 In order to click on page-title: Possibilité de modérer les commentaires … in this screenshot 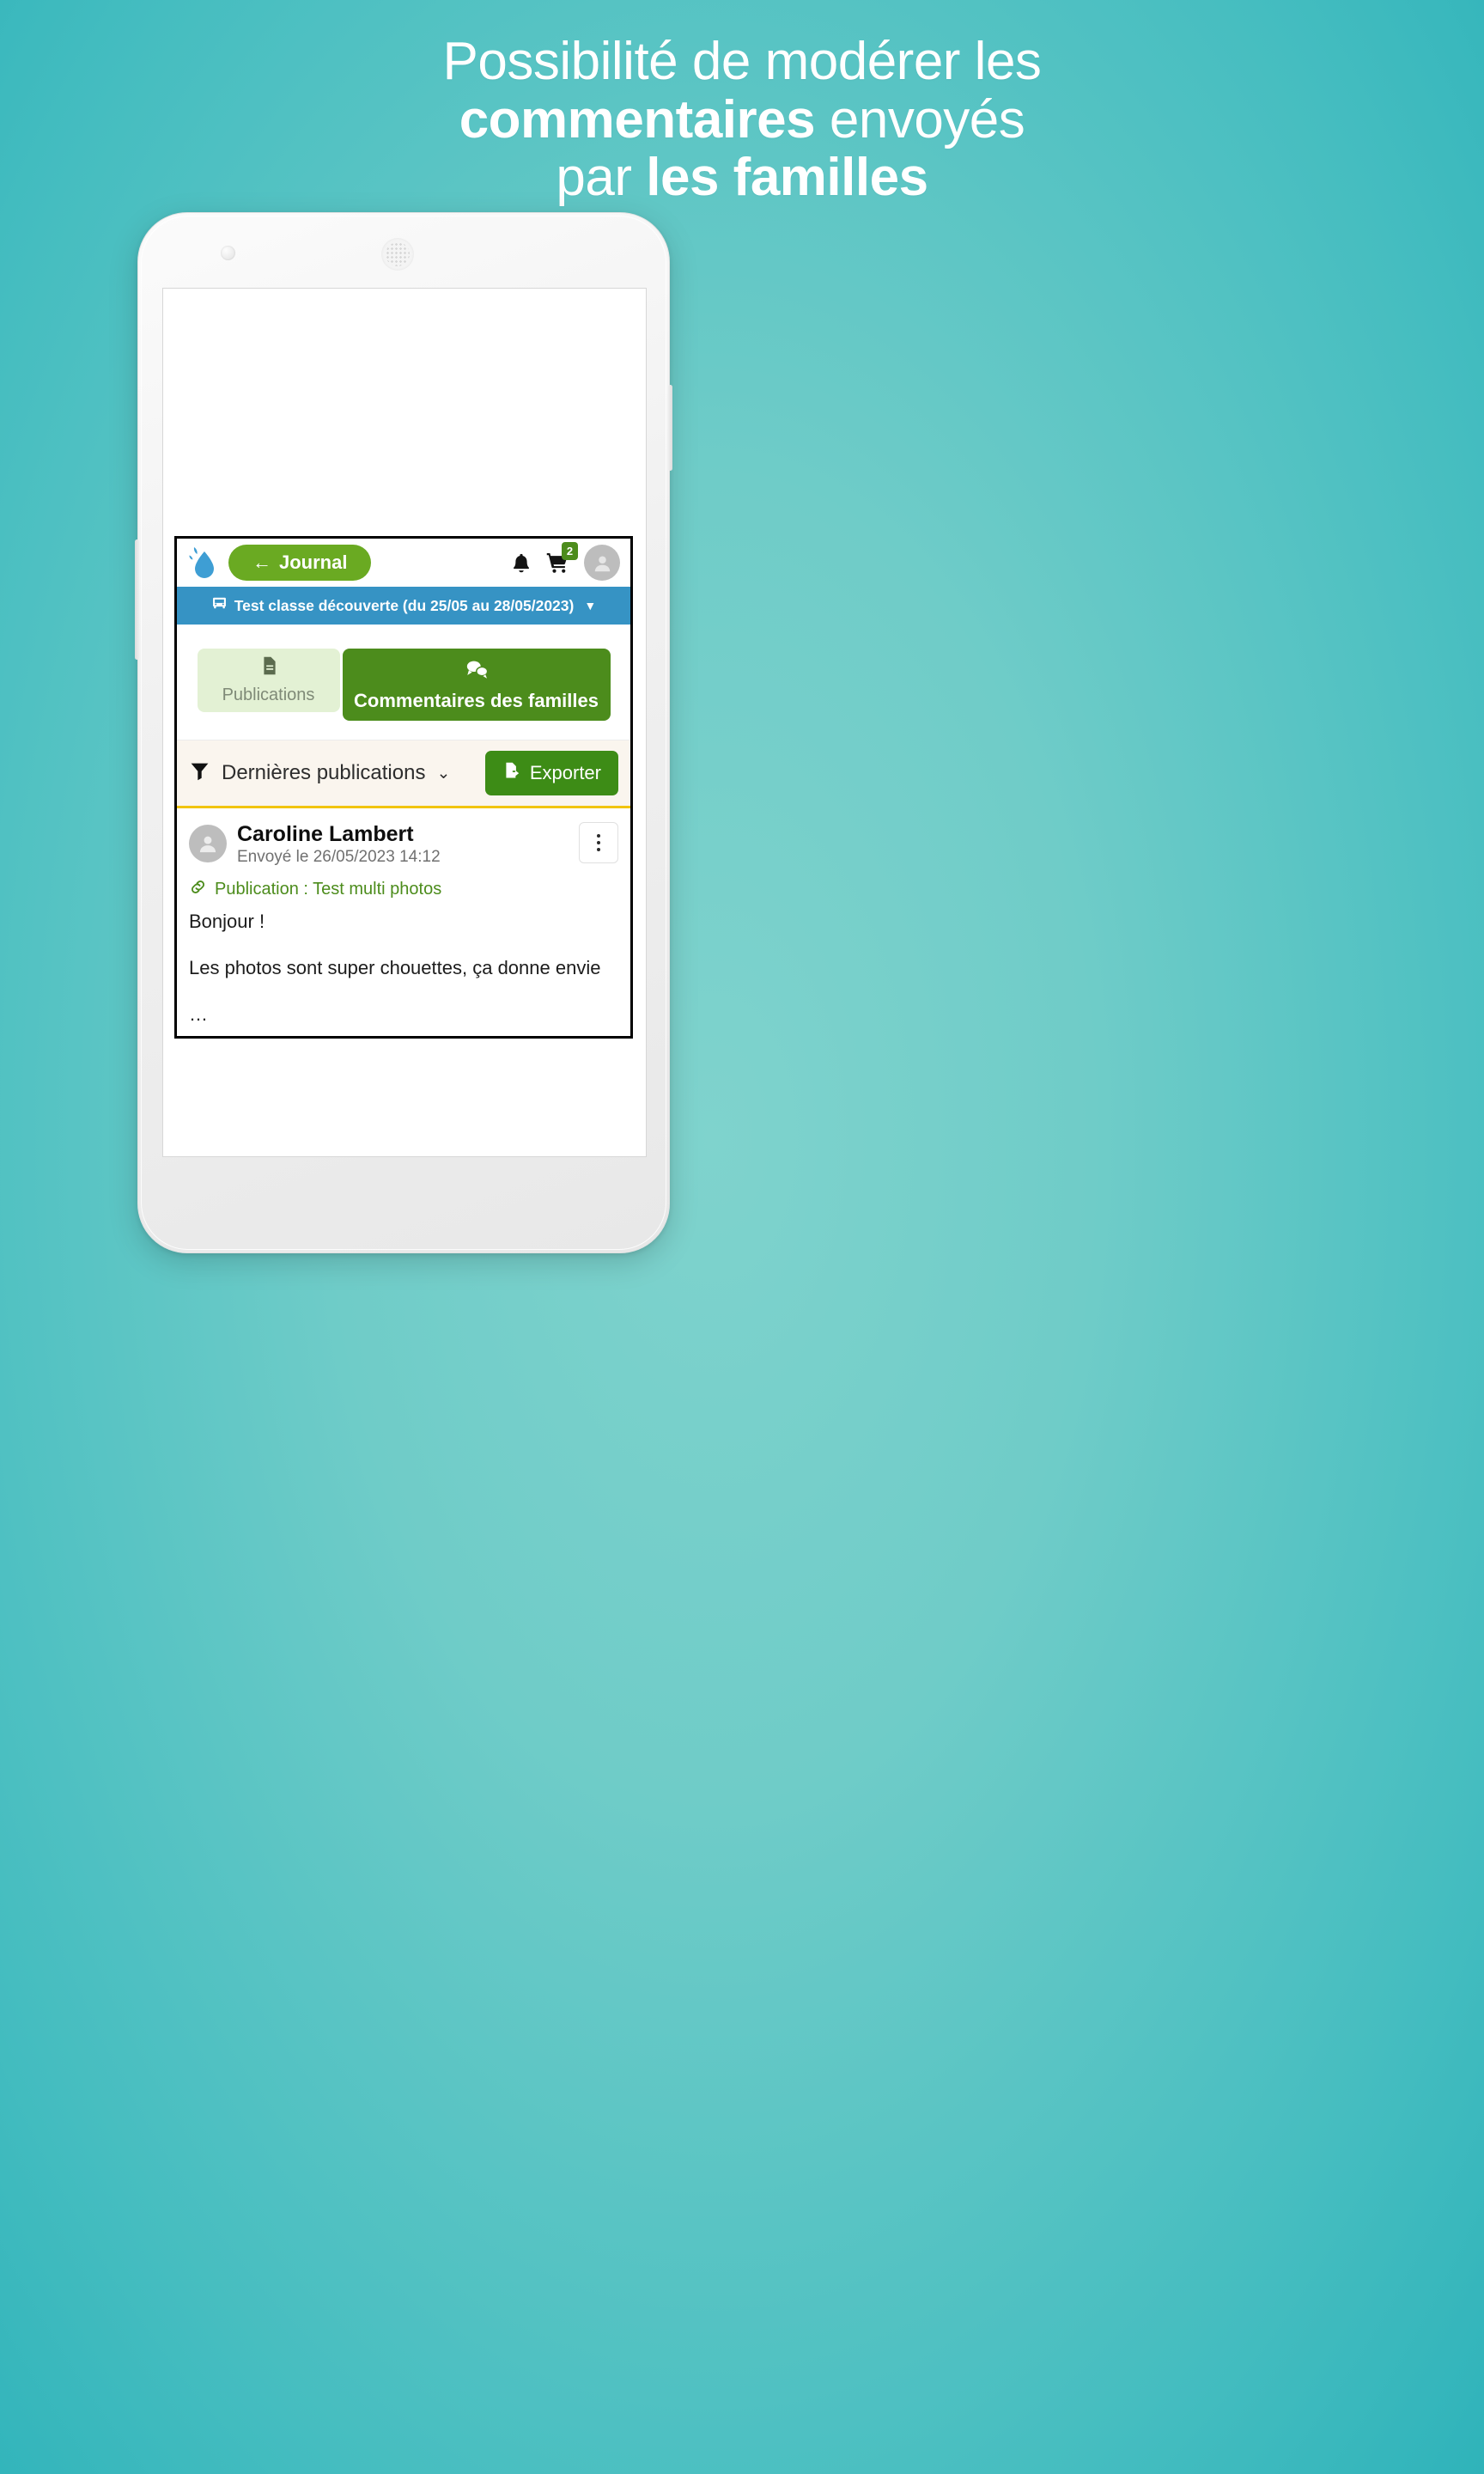, I will do `click(742, 120)`.